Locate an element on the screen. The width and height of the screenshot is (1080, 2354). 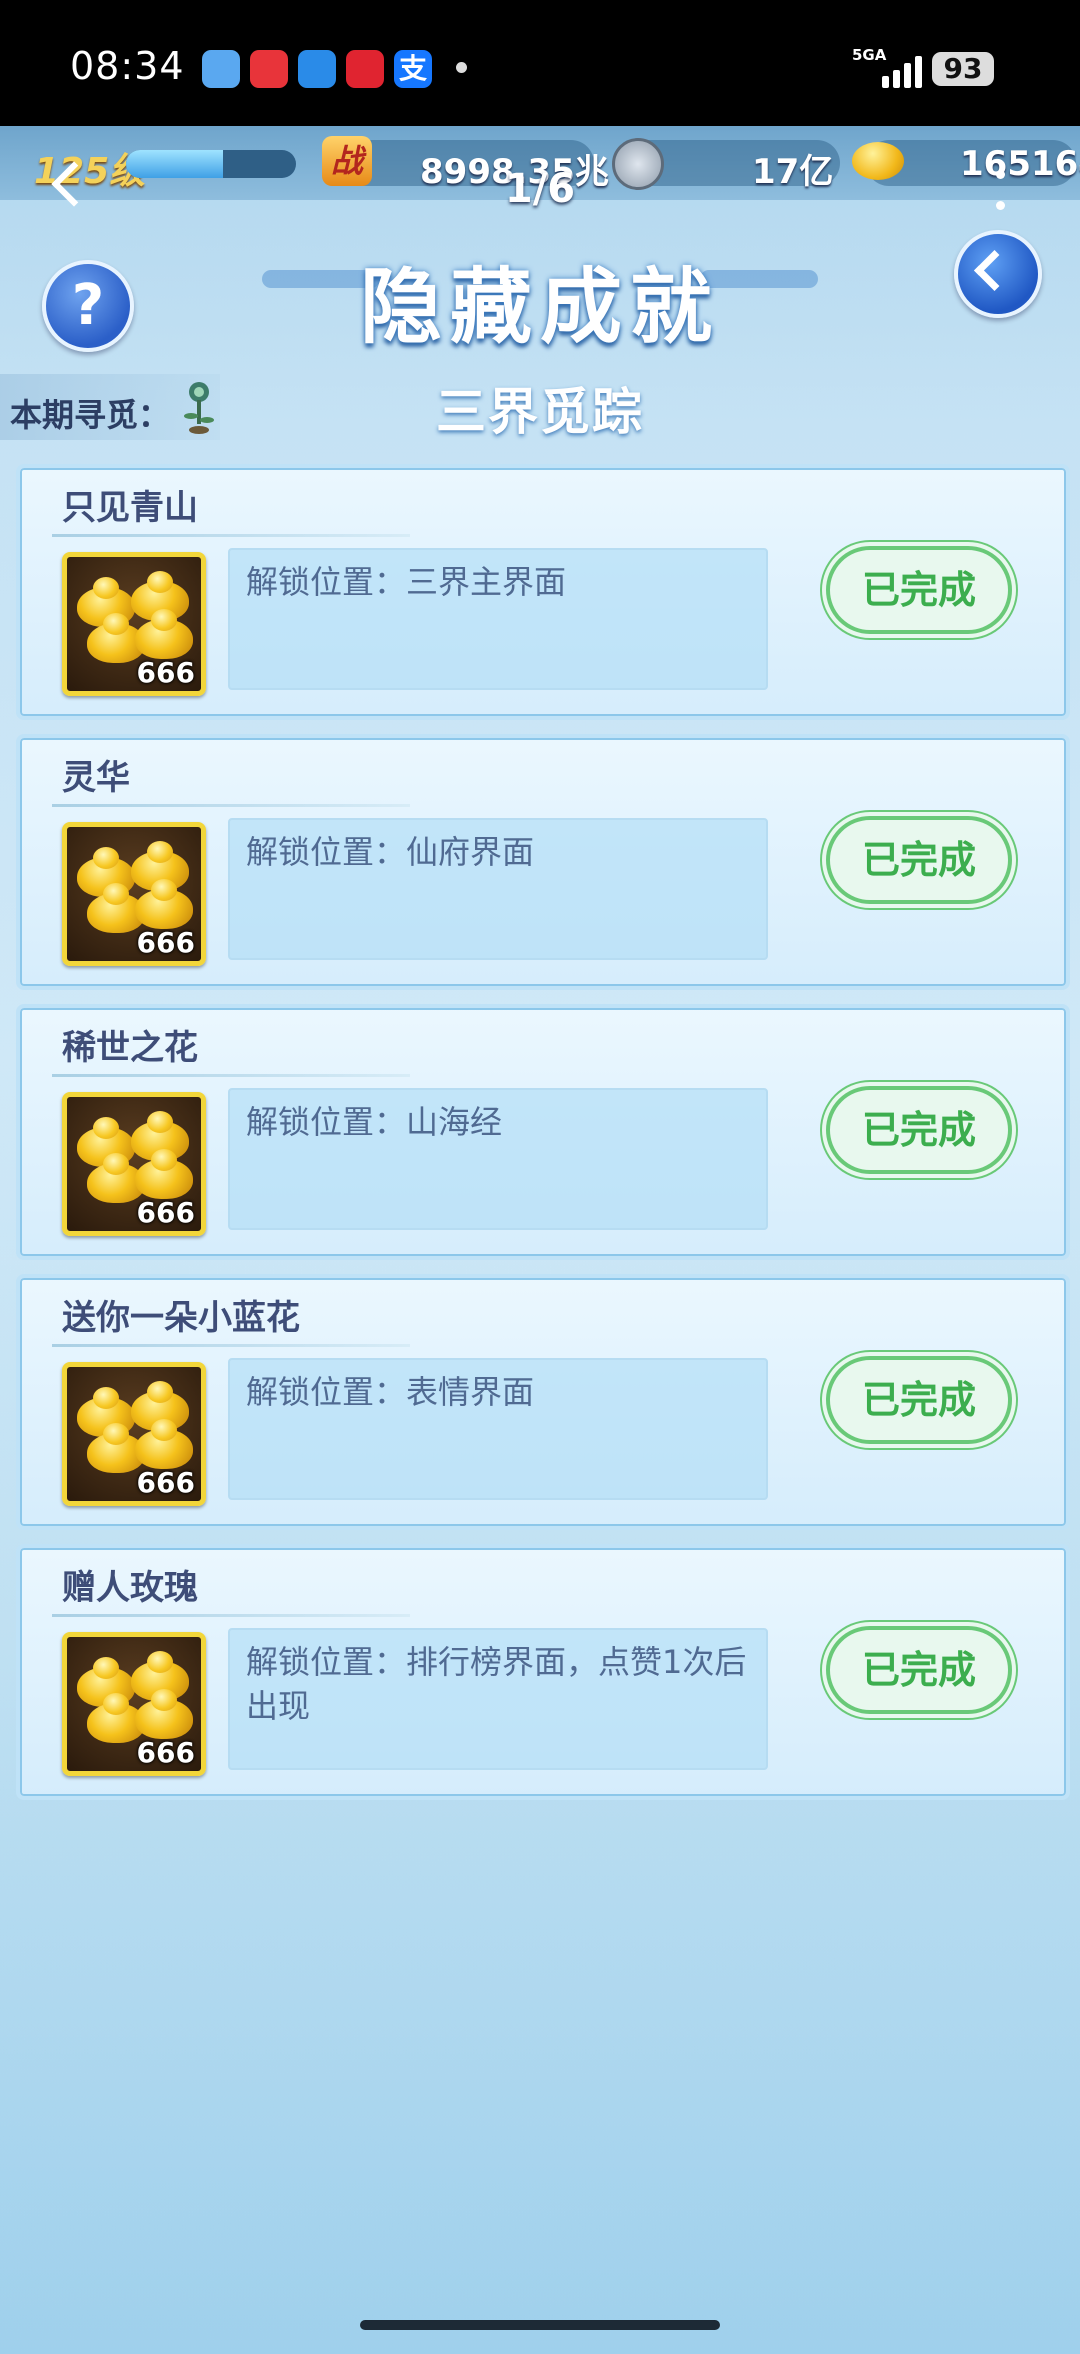
achievement-name: 稀世之花 is located at coordinates (130, 1048).